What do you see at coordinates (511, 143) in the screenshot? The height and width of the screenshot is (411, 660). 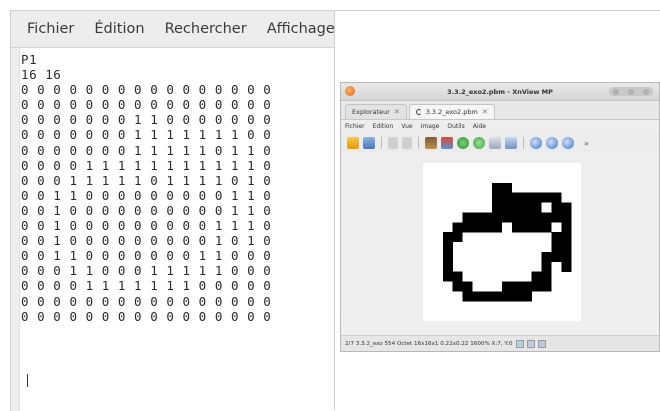 I see `image-adjust-icon` at bounding box center [511, 143].